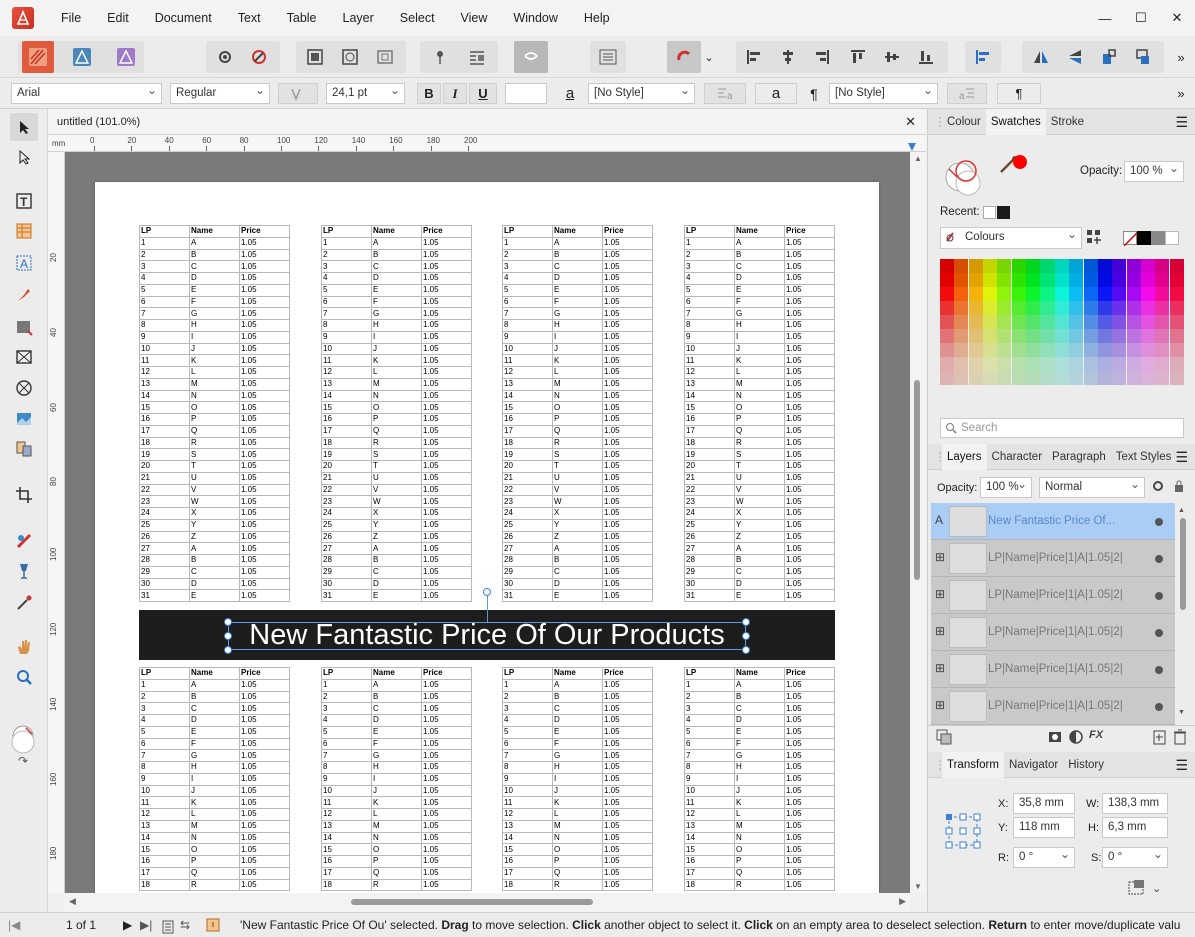 This screenshot has height=937, width=1195. I want to click on menu-item-file: File, so click(71, 18).